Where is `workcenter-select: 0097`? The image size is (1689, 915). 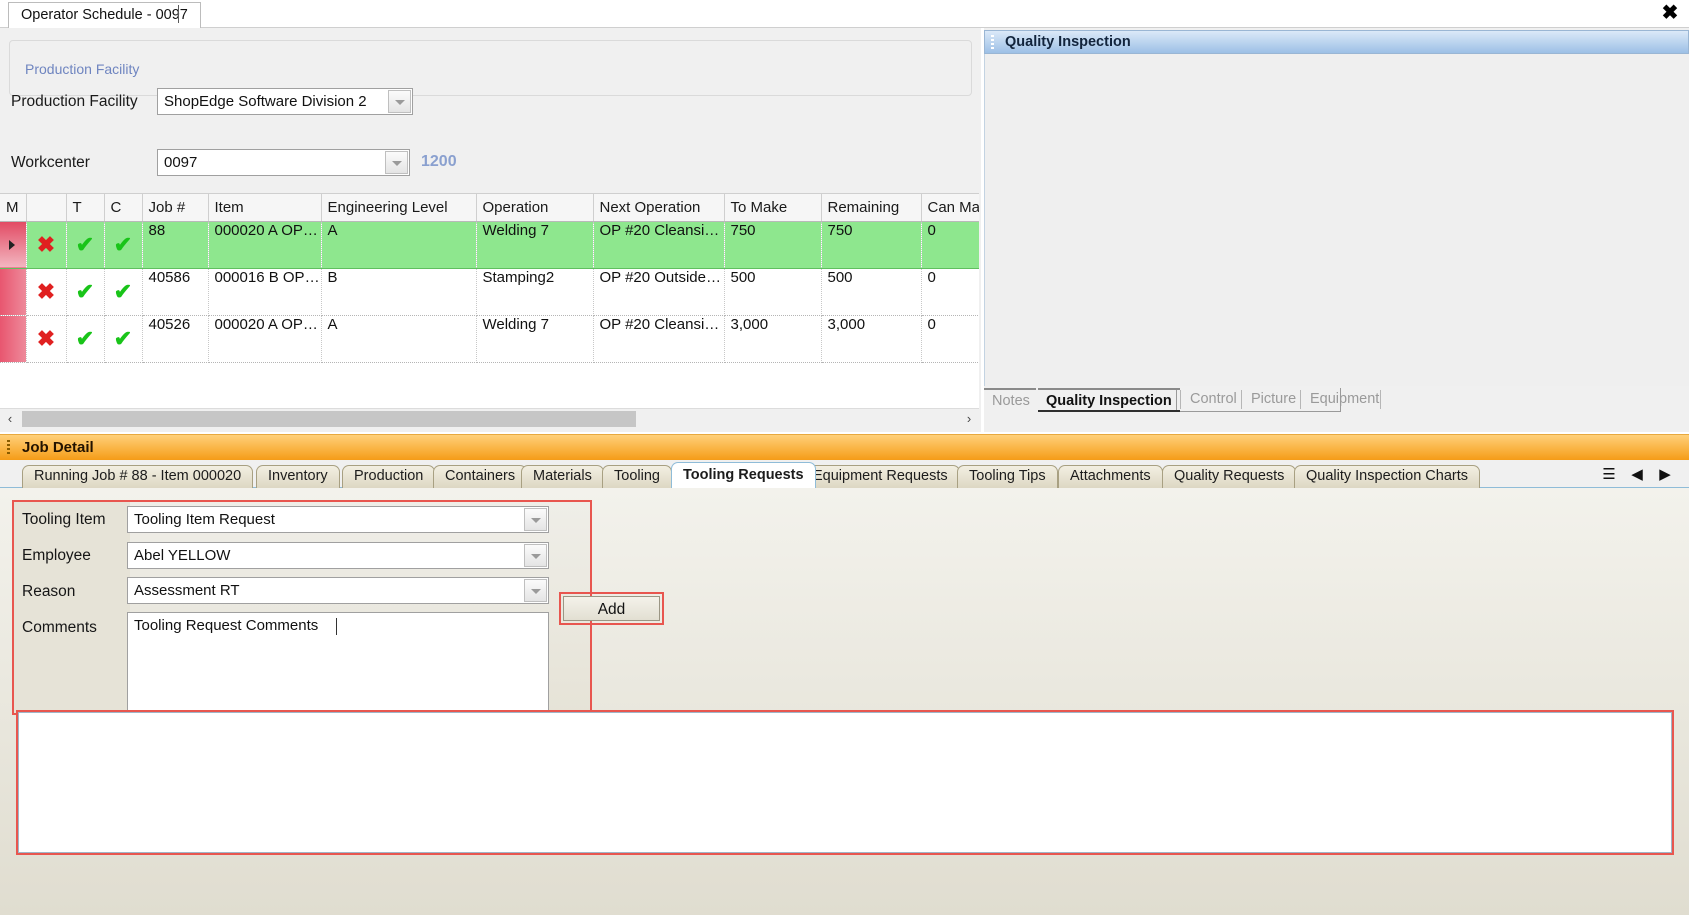
workcenter-select: 0097 is located at coordinates (283, 162).